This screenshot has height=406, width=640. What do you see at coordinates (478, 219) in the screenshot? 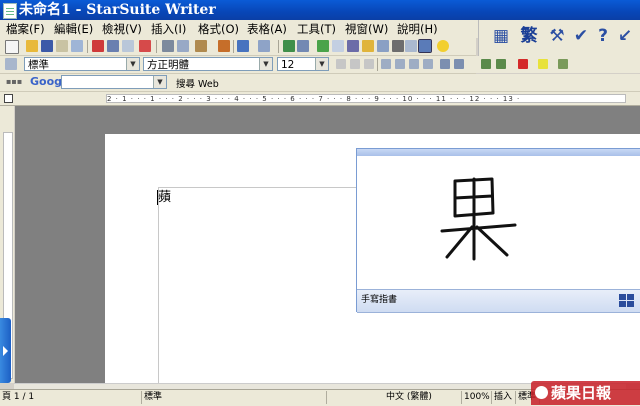
I see `handwritten-character` at bounding box center [478, 219].